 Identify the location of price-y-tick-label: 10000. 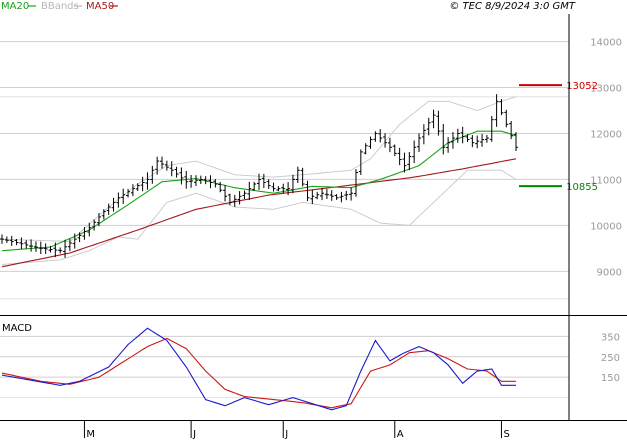
(606, 226).